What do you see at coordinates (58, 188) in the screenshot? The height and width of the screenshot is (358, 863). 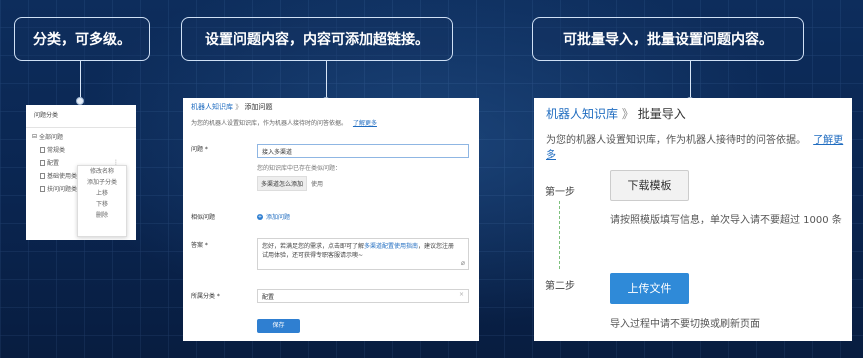 I see `tree-node: 扶问问题类` at bounding box center [58, 188].